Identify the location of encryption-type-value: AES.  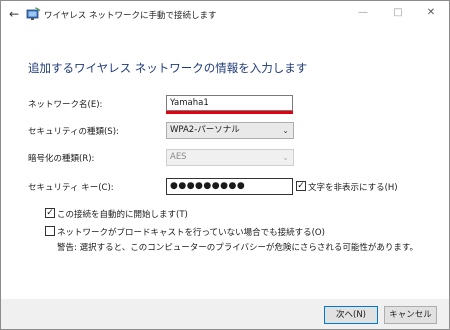
(178, 157).